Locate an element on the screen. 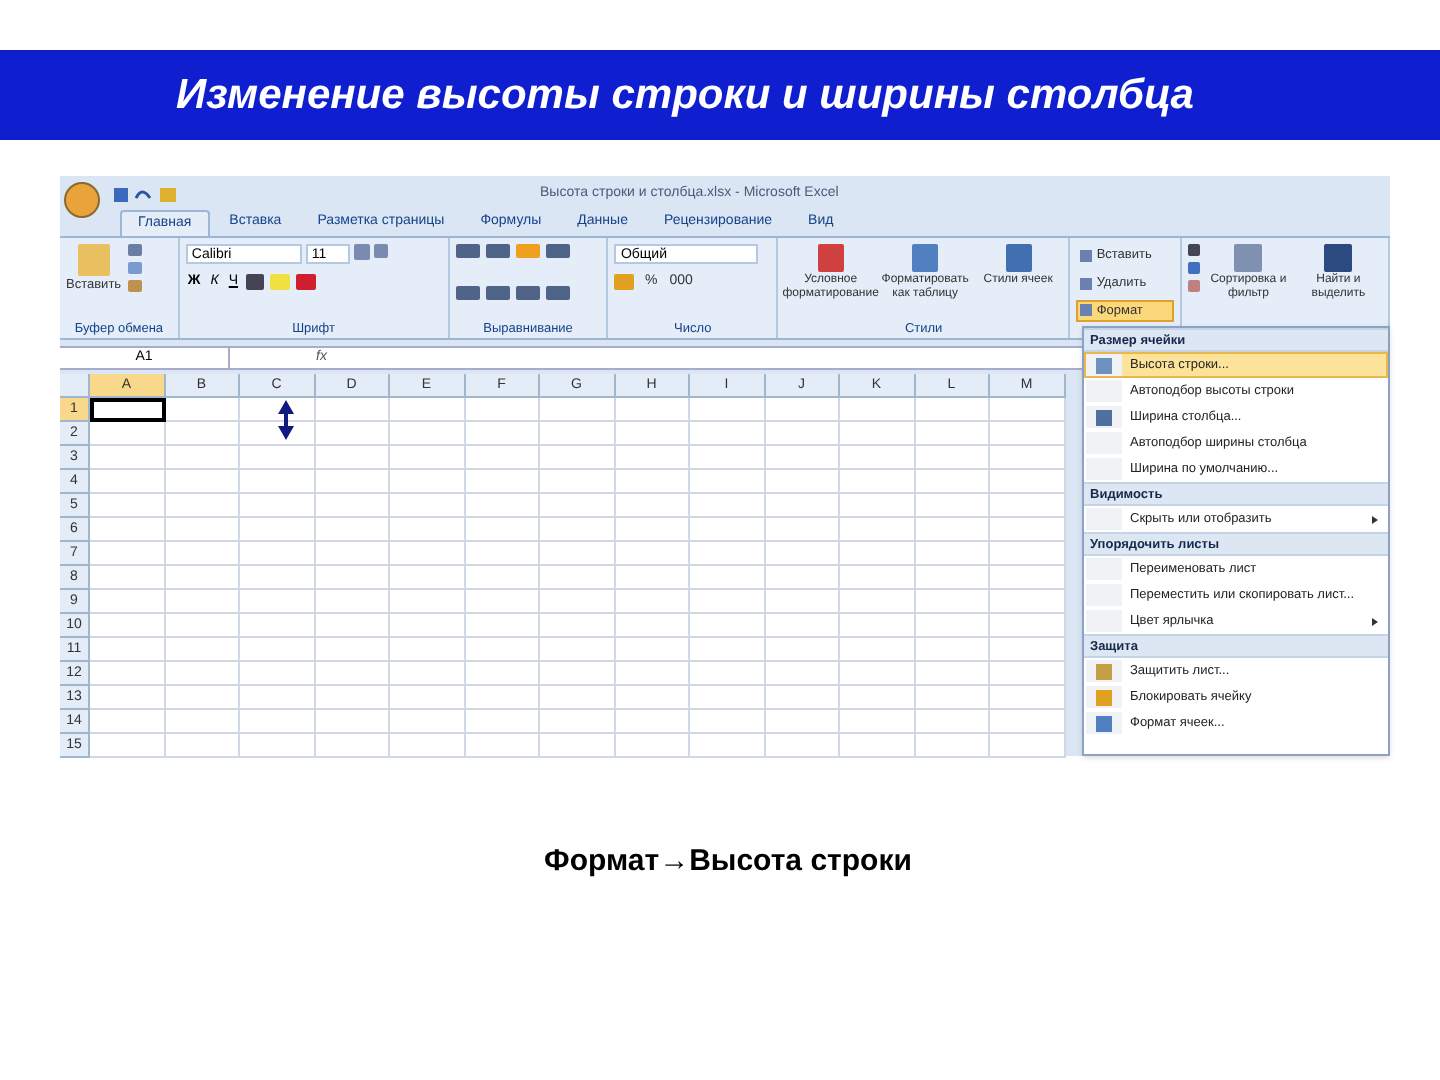 The width and height of the screenshot is (1440, 1080). fill-icon is located at coordinates (1194, 268).